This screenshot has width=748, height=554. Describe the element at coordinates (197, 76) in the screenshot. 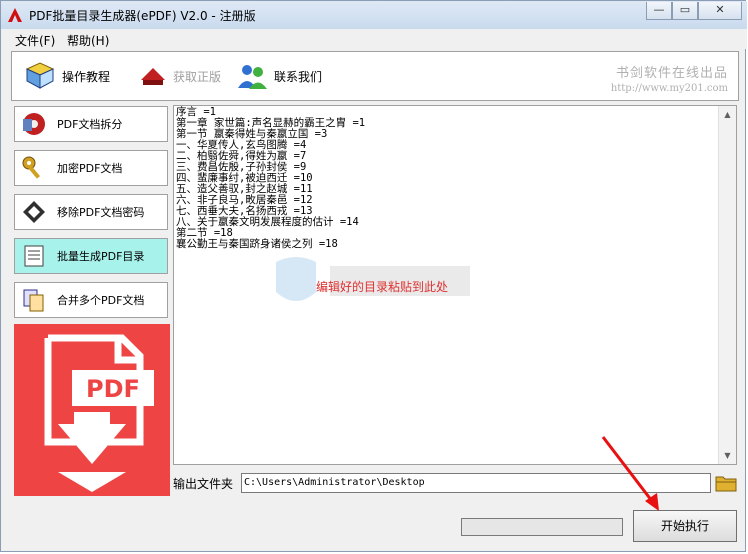

I see `get-license-label: 获取正版` at that location.